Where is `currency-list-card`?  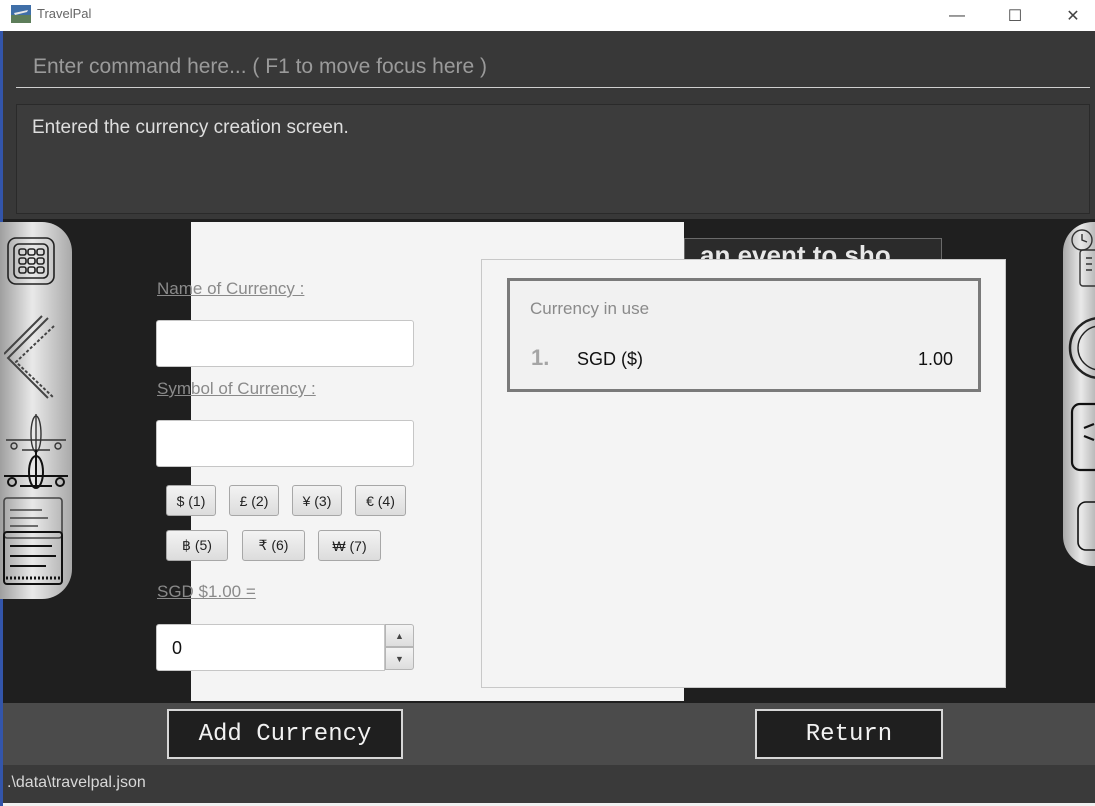
currency-list-card is located at coordinates (744, 335).